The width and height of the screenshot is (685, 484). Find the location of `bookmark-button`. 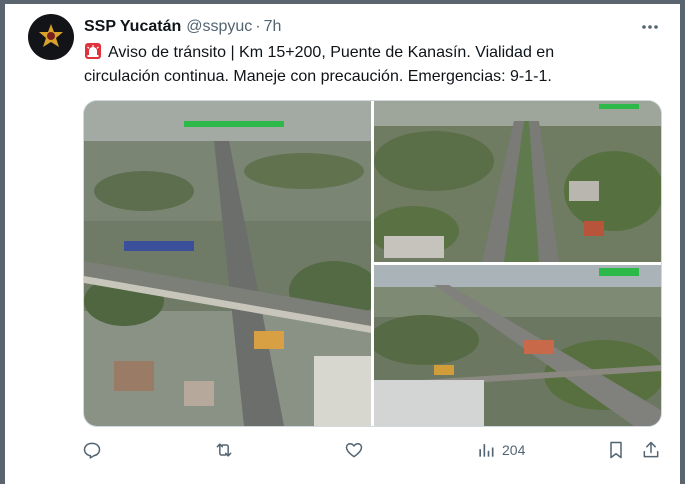

bookmark-button is located at coordinates (616, 450).